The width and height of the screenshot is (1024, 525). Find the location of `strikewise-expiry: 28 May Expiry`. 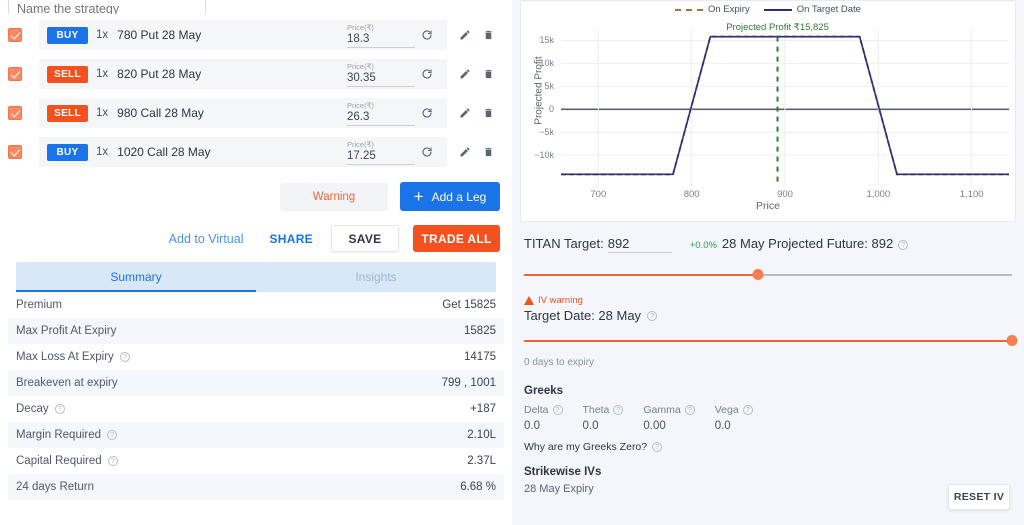

strikewise-expiry: 28 May Expiry is located at coordinates (559, 489).